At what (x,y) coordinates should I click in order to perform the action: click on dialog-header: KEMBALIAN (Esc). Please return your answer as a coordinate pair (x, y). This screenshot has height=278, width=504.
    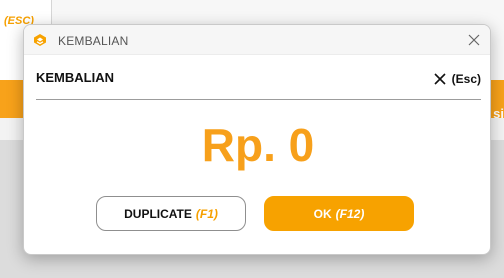
    Looking at the image, I should click on (258, 80).